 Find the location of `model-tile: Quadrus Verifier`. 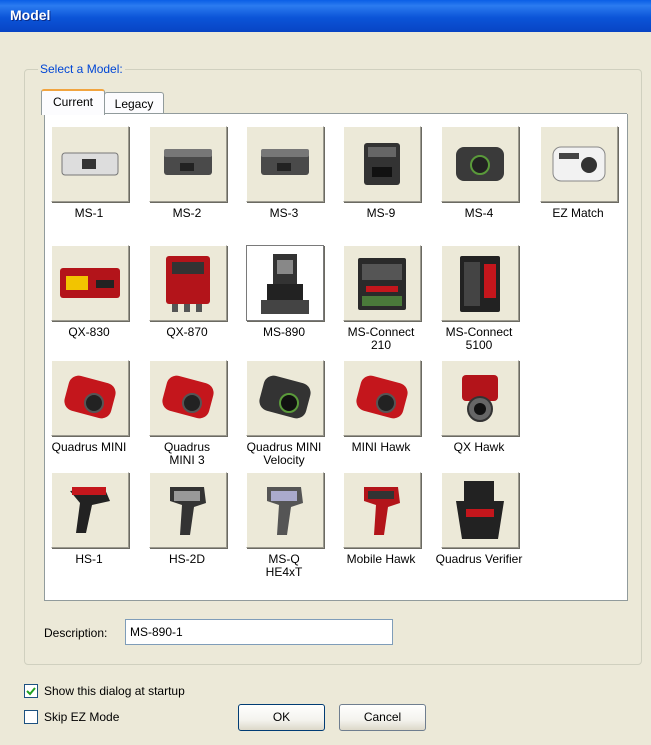

model-tile: Quadrus Verifier is located at coordinates (487, 532).